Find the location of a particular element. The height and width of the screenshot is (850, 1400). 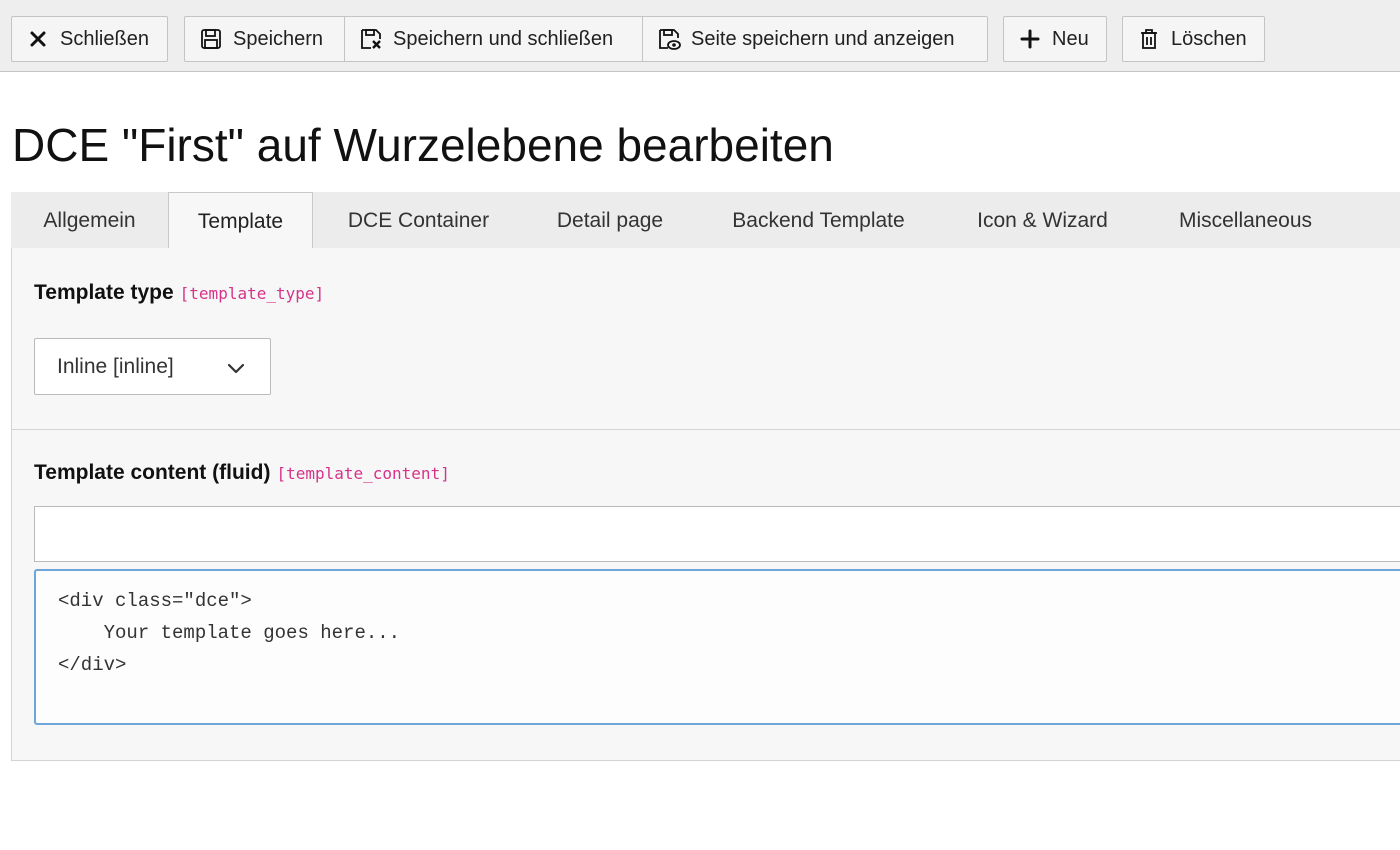

save-button: Speichern is located at coordinates (264, 39).